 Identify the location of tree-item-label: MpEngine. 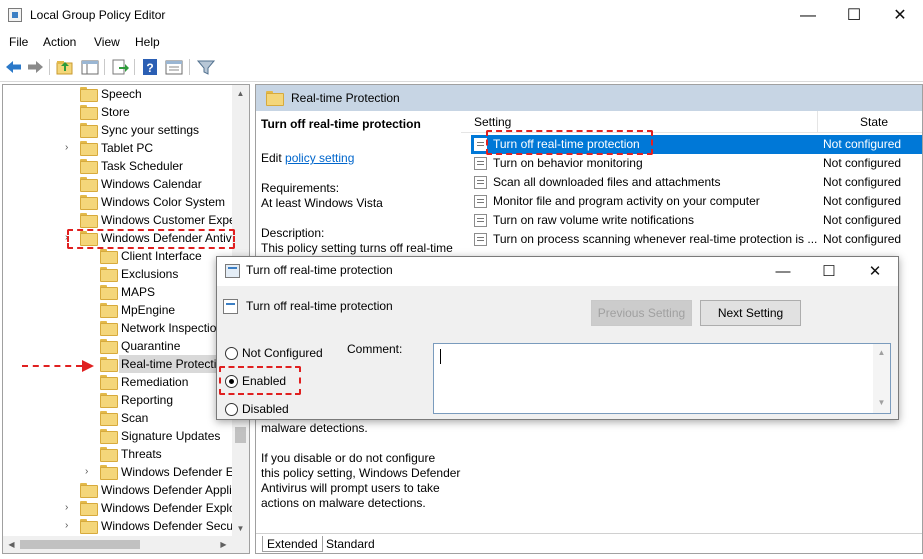
(148, 310).